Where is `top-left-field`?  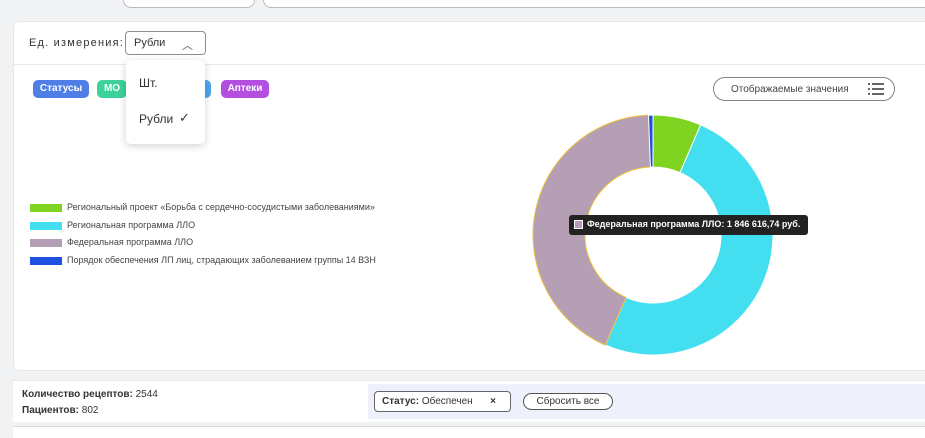 top-left-field is located at coordinates (189, 4).